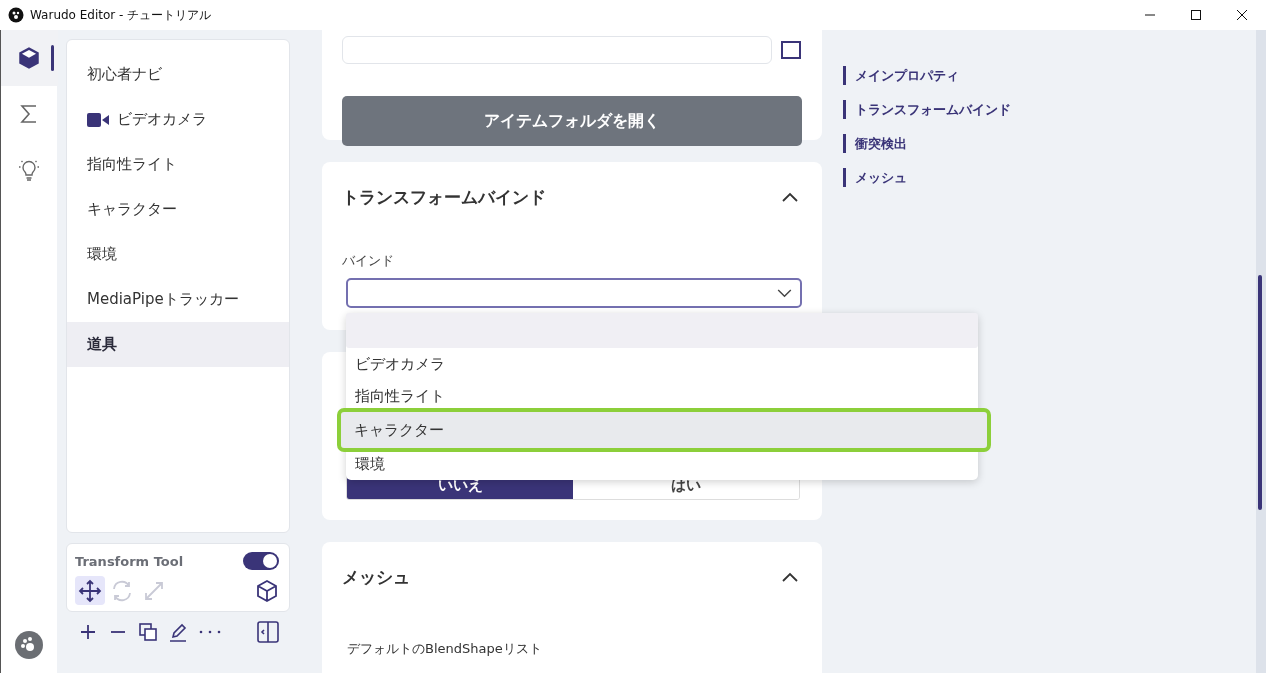 Image resolution: width=1266 pixels, height=673 pixels. I want to click on toc-link: トランスフォームバインド, so click(927, 109).